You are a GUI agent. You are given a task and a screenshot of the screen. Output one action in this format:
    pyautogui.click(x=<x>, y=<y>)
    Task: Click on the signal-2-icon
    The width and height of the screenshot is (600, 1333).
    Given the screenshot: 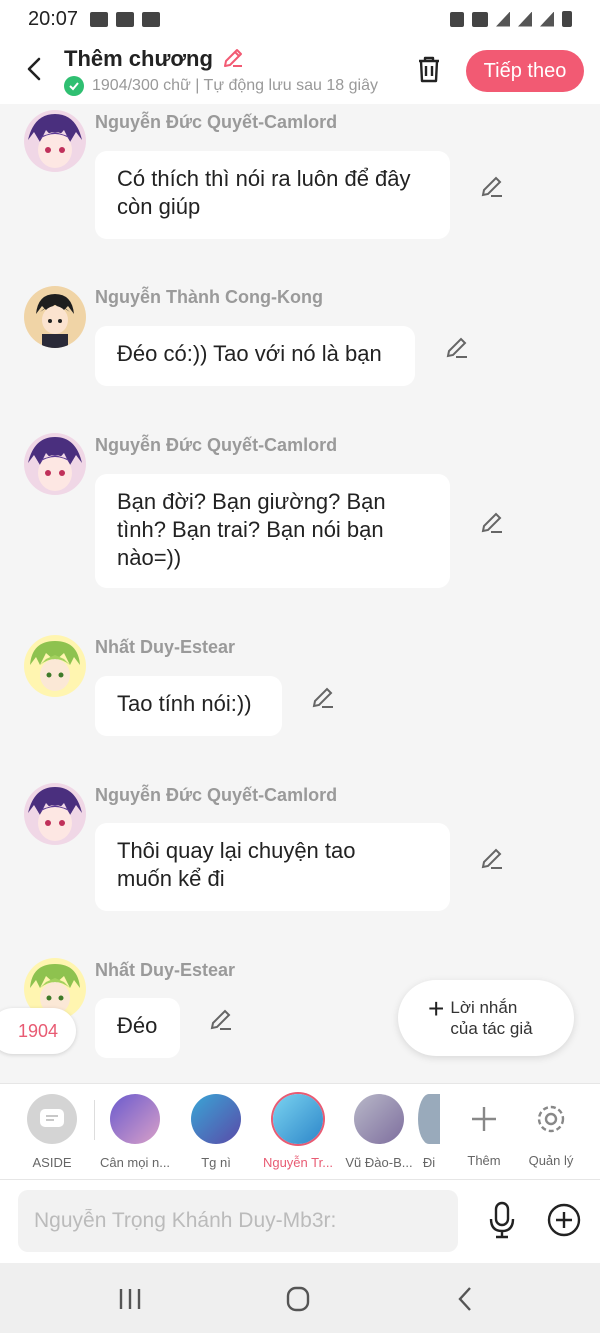 What is the action you would take?
    pyautogui.click(x=547, y=19)
    